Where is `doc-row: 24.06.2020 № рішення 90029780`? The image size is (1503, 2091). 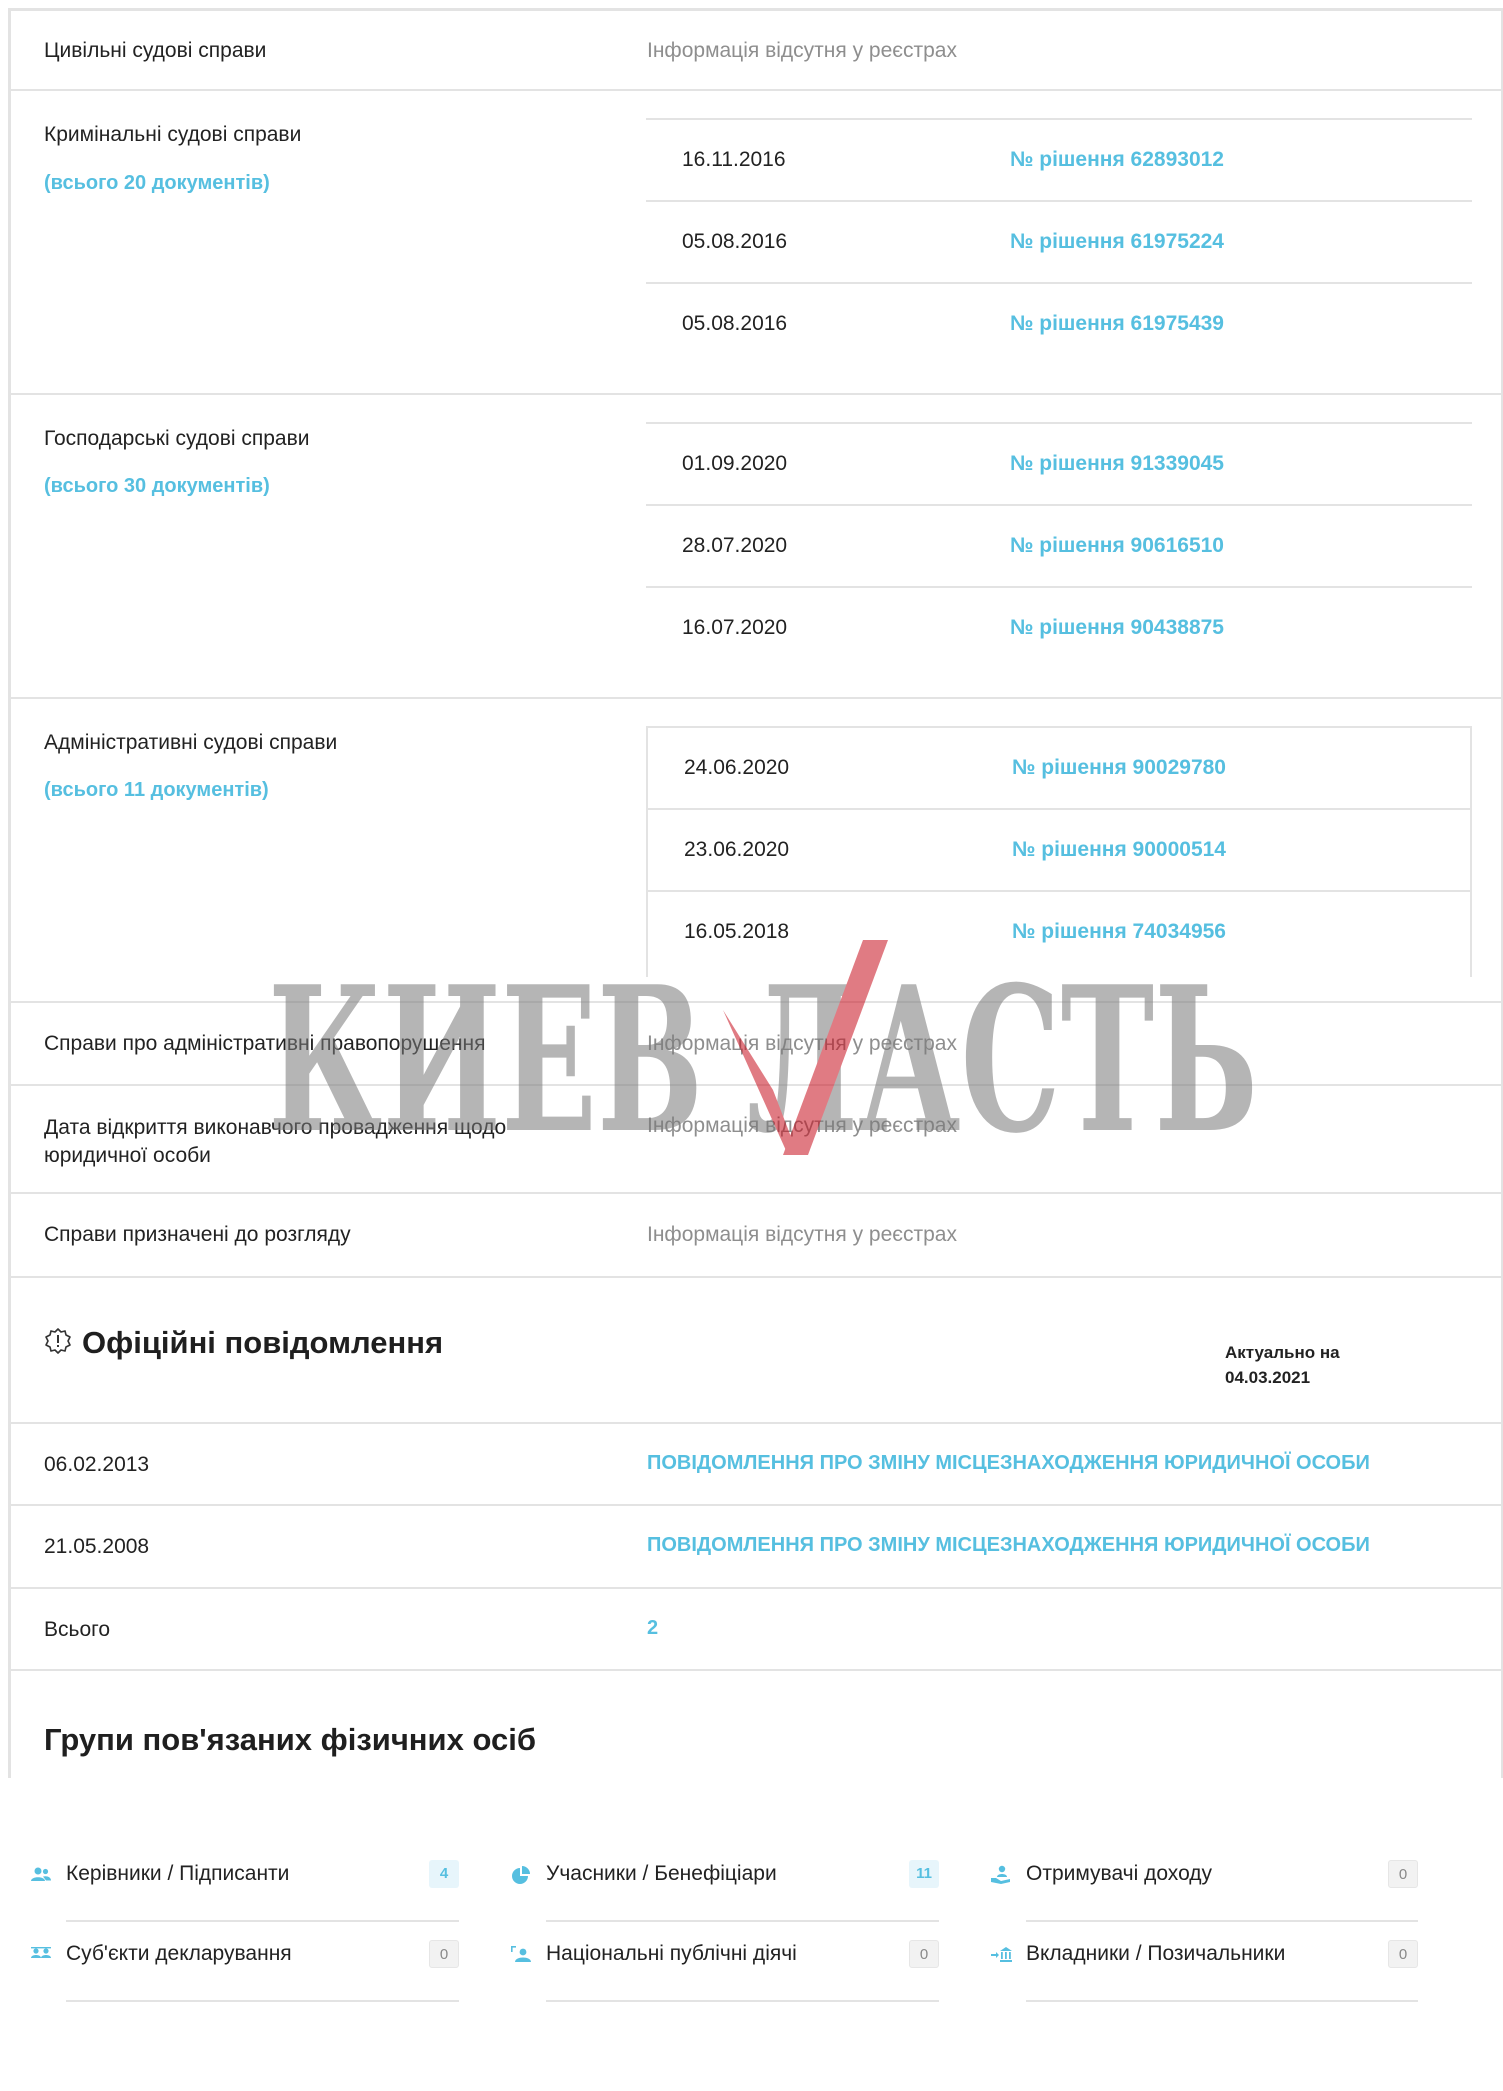
doc-row: 24.06.2020 № рішення 90029780 is located at coordinates (1059, 767).